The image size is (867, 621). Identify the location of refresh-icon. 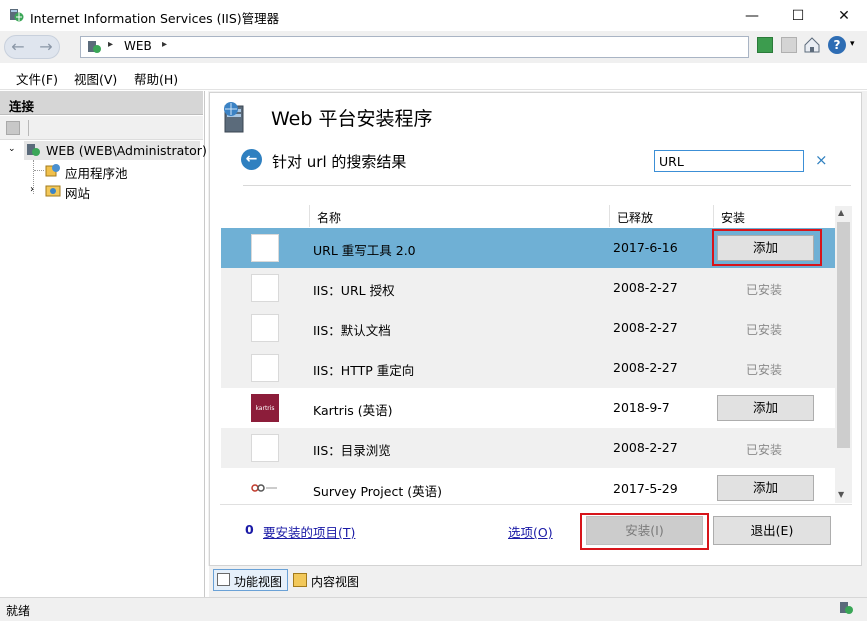
(765, 45).